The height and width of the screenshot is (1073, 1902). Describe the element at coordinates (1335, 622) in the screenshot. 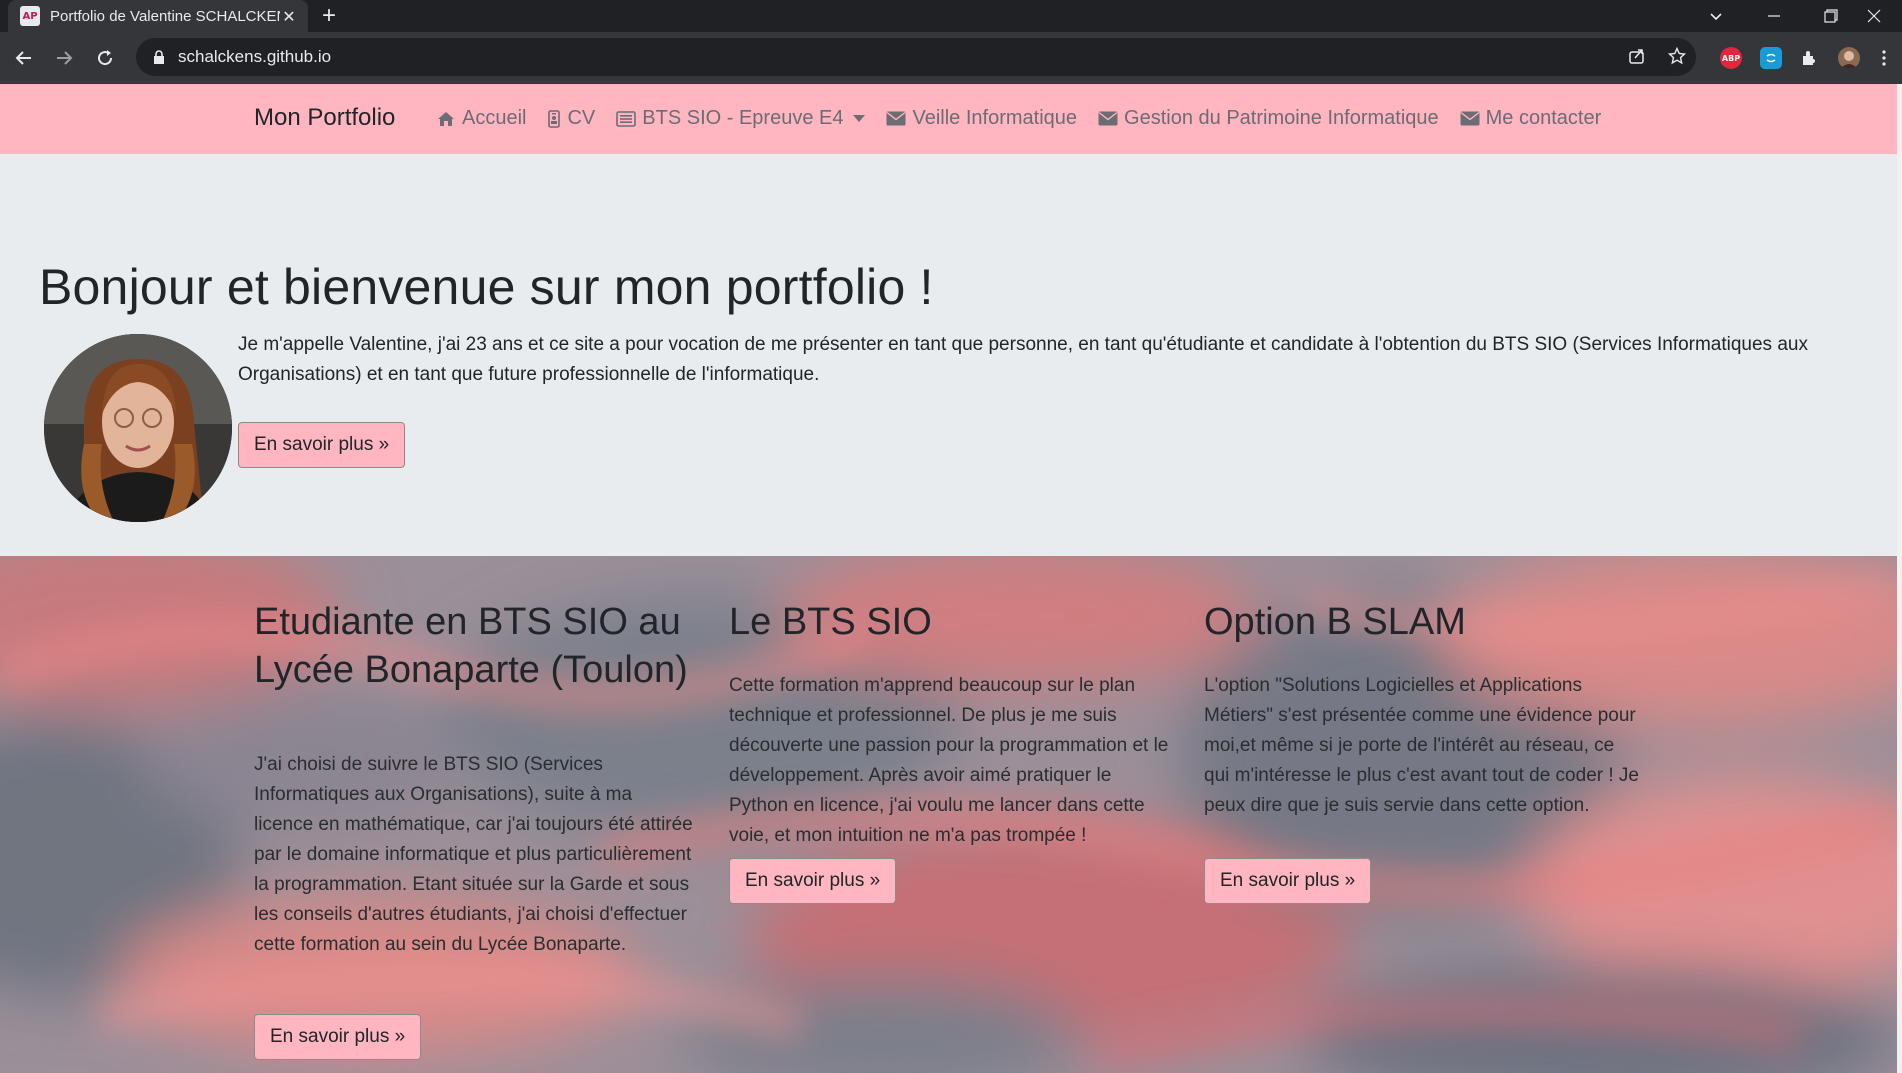

I see `feature-title: Option B SLAM` at that location.